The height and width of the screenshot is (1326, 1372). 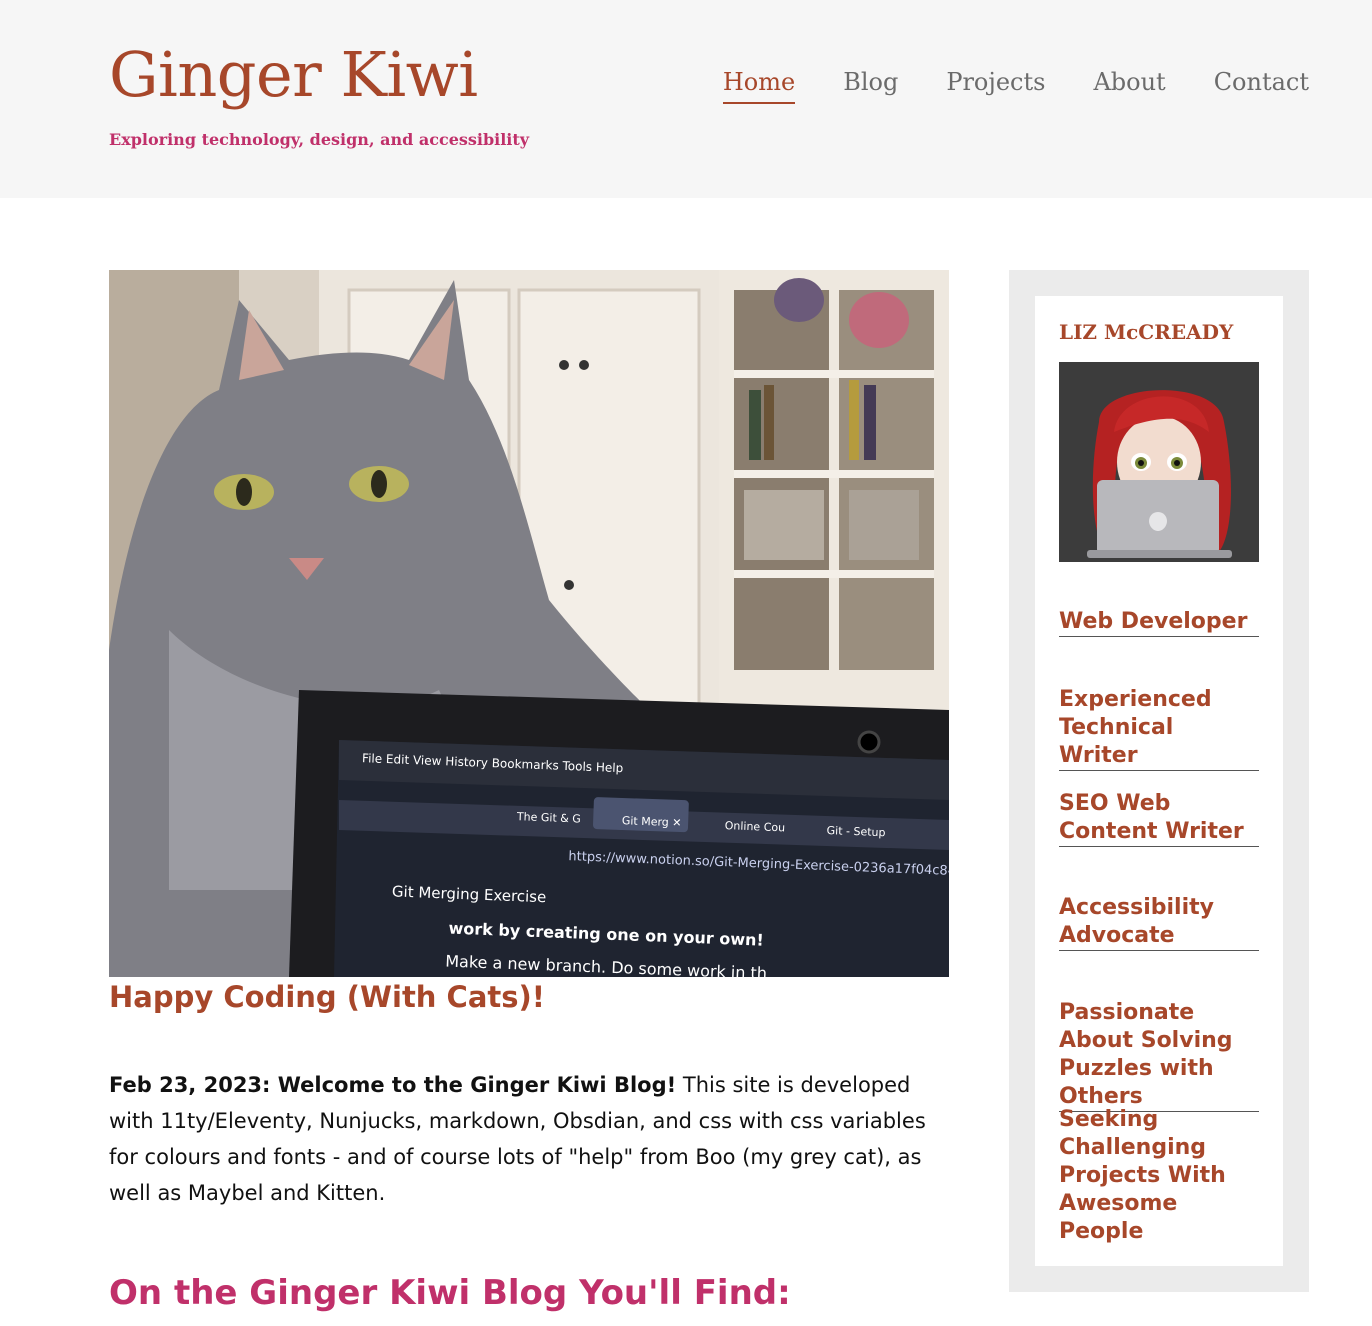 What do you see at coordinates (1129, 86) in the screenshot?
I see `nav-about: About` at bounding box center [1129, 86].